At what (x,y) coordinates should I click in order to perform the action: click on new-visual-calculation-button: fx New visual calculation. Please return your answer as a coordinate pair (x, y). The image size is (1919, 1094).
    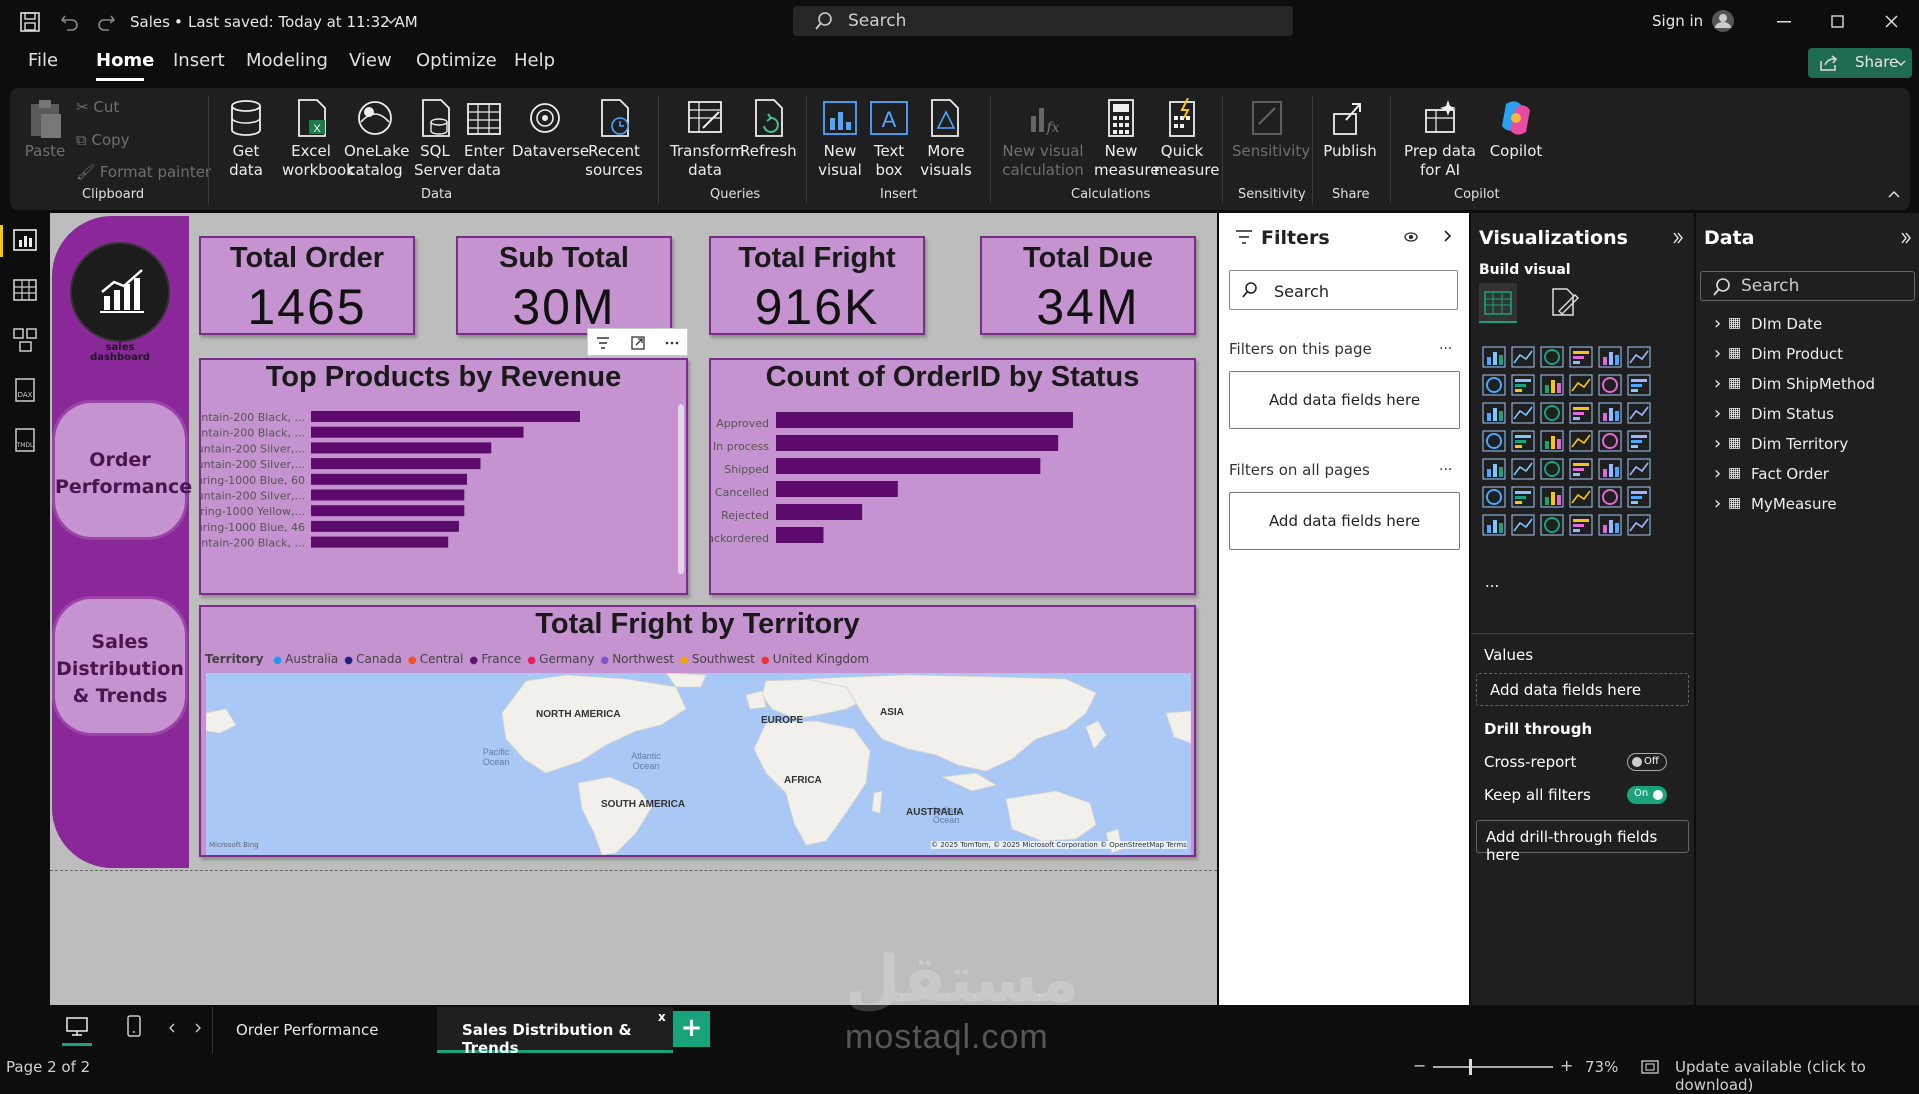
    Looking at the image, I should click on (1043, 139).